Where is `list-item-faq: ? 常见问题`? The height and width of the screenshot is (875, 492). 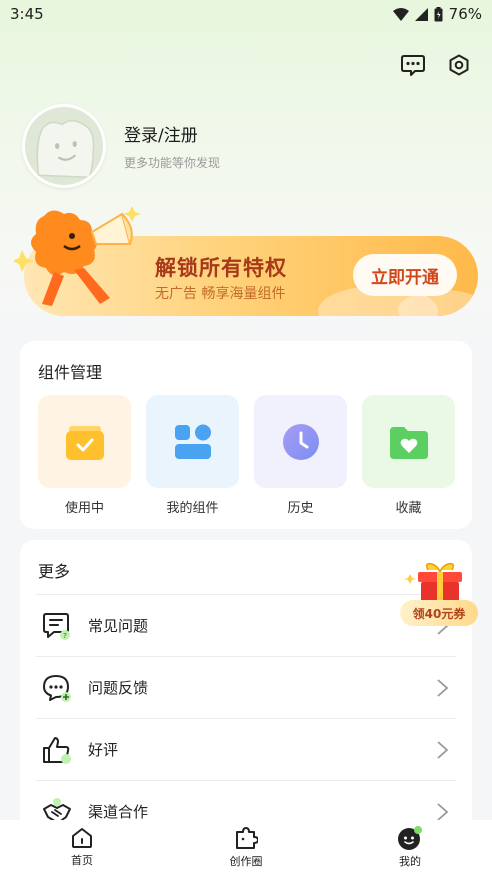
list-item-faq: ? 常见问题 is located at coordinates (246, 625).